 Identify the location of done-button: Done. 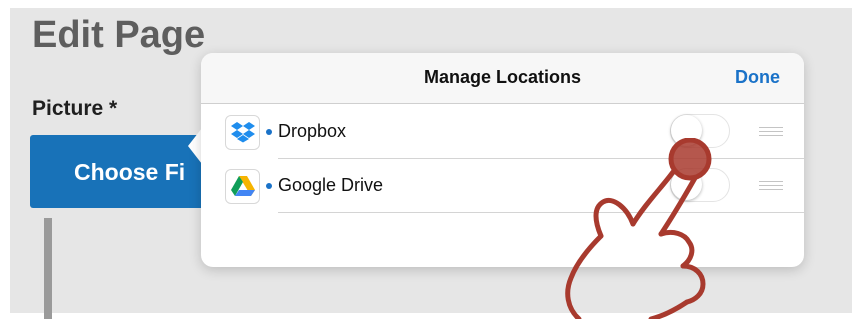
(757, 77).